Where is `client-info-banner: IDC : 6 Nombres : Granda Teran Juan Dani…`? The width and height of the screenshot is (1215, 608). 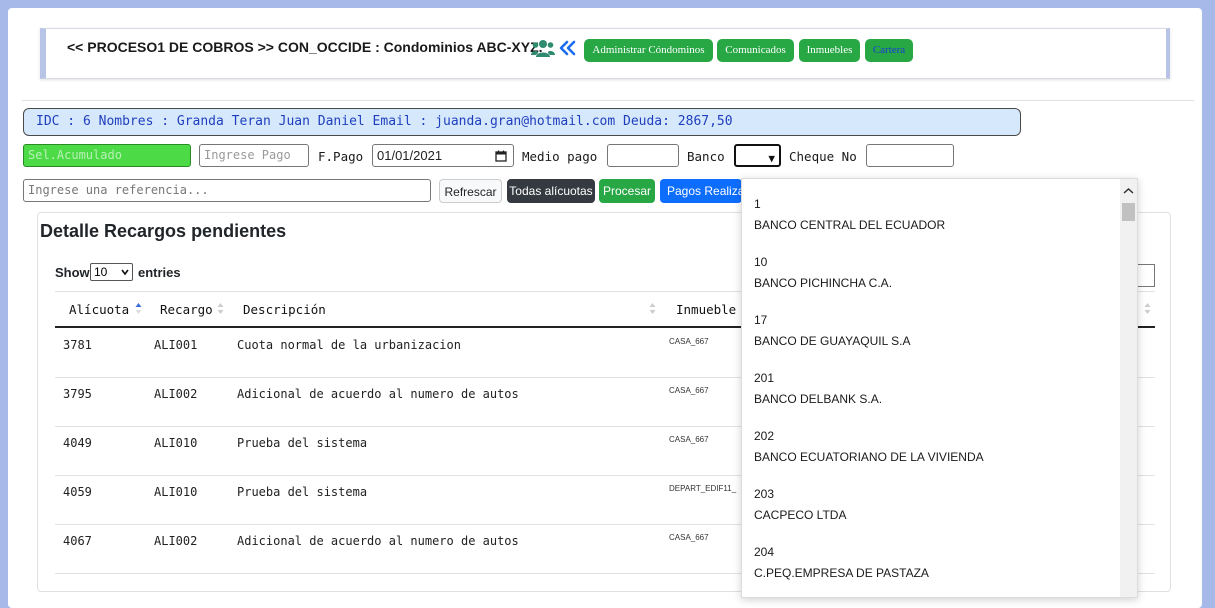
client-info-banner: IDC : 6 Nombres : Granda Teran Juan Dani… is located at coordinates (522, 122).